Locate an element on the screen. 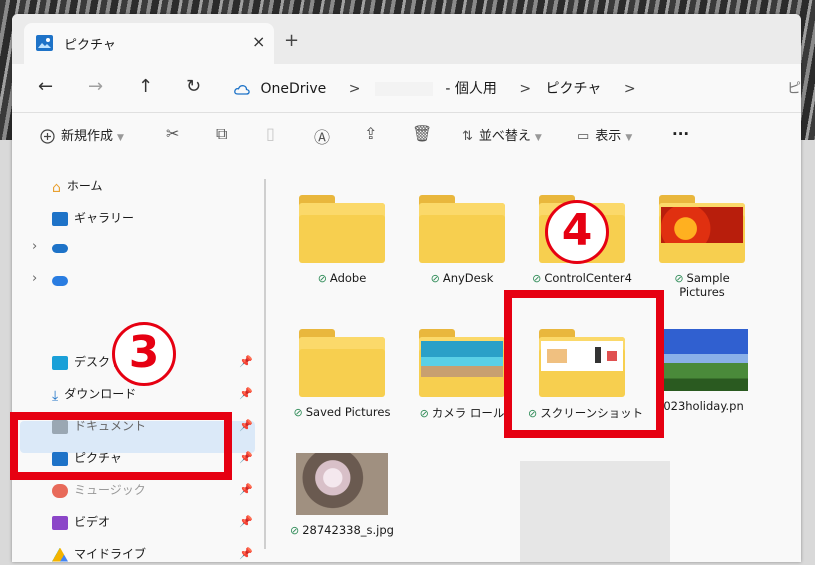 The image size is (815, 565). sidebar-item-gallery: ギャラリー is located at coordinates (93, 217).